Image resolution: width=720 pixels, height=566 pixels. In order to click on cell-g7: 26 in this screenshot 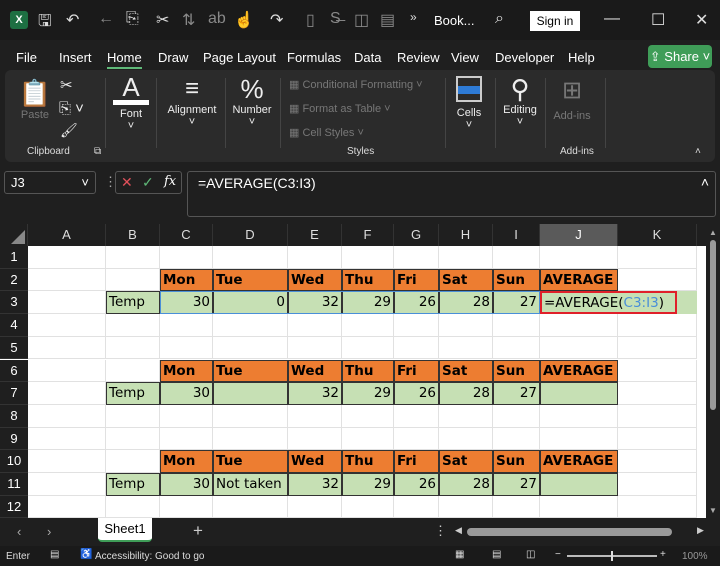, I will do `click(416, 393)`.